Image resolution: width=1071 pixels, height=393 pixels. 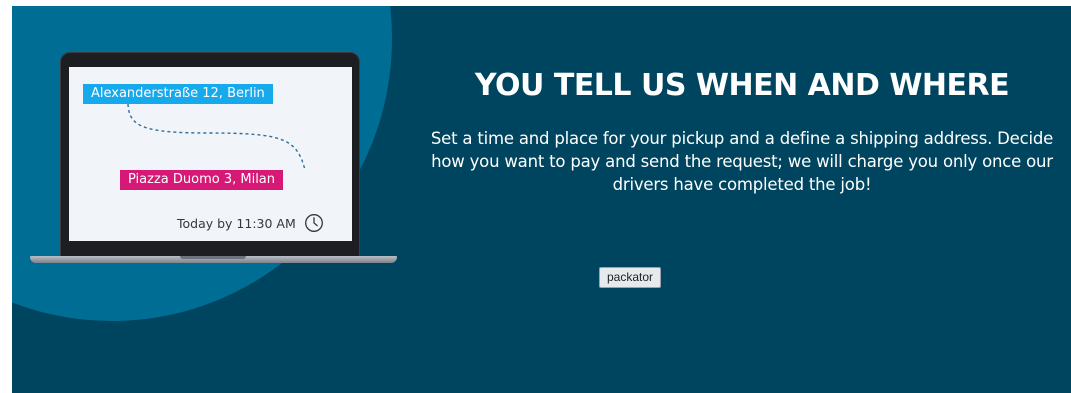 What do you see at coordinates (314, 223) in the screenshot?
I see `clock-icon` at bounding box center [314, 223].